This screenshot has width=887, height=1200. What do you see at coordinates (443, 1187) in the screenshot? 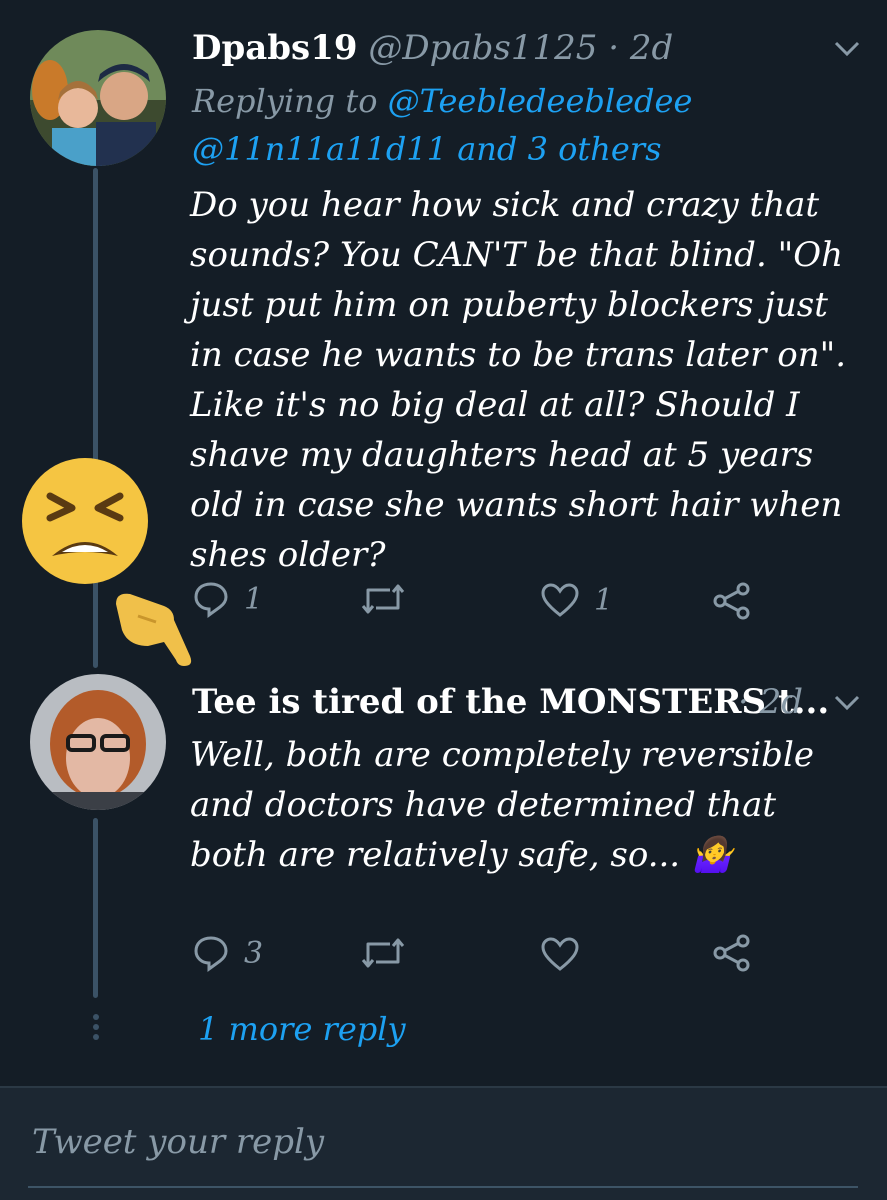
I see `reply-input-underline` at bounding box center [443, 1187].